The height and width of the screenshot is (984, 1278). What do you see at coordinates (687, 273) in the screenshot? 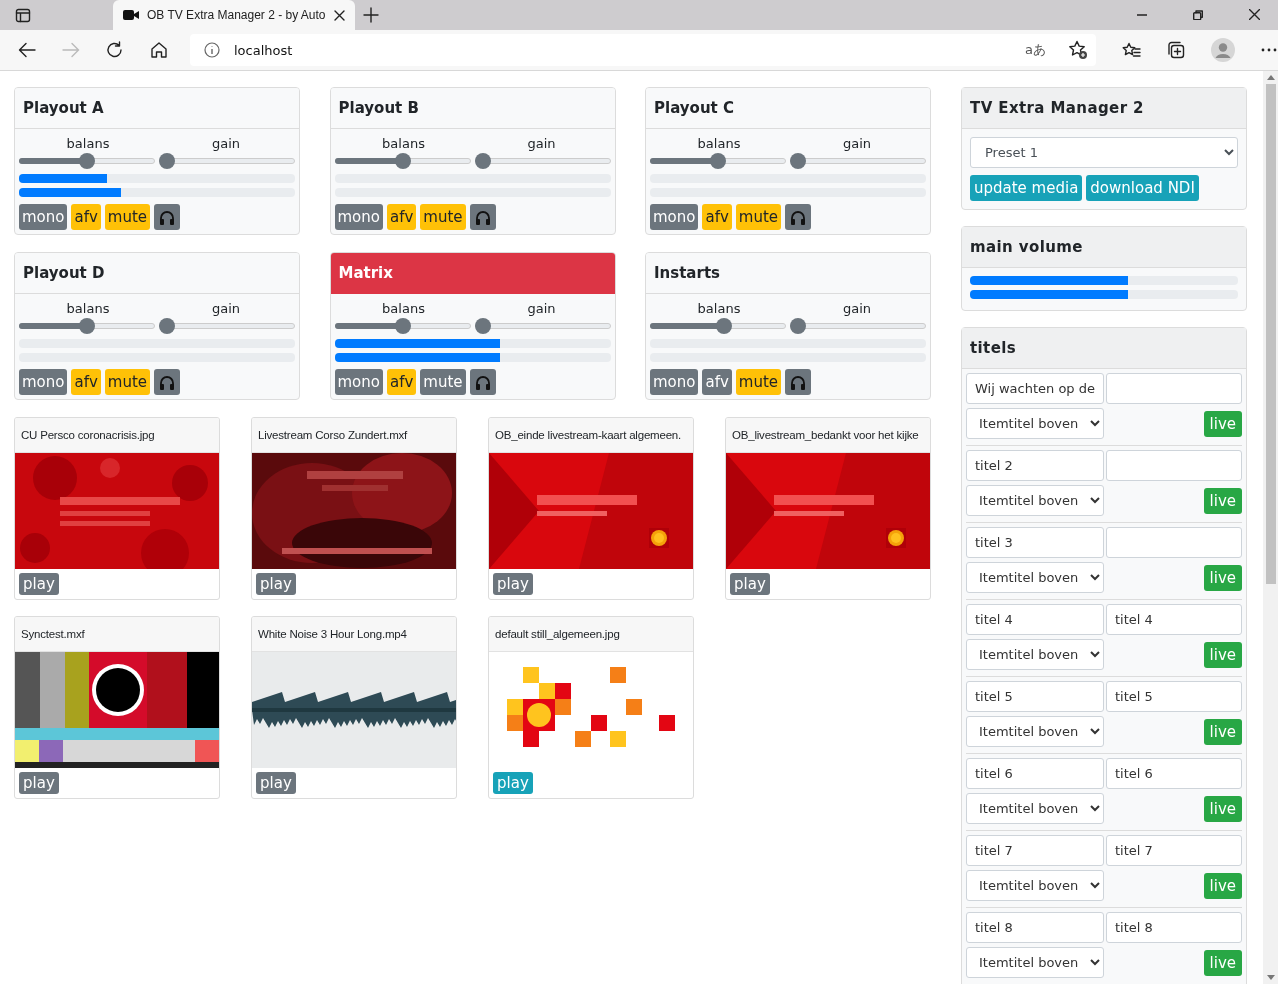
I see `channel-title: Instarts` at bounding box center [687, 273].